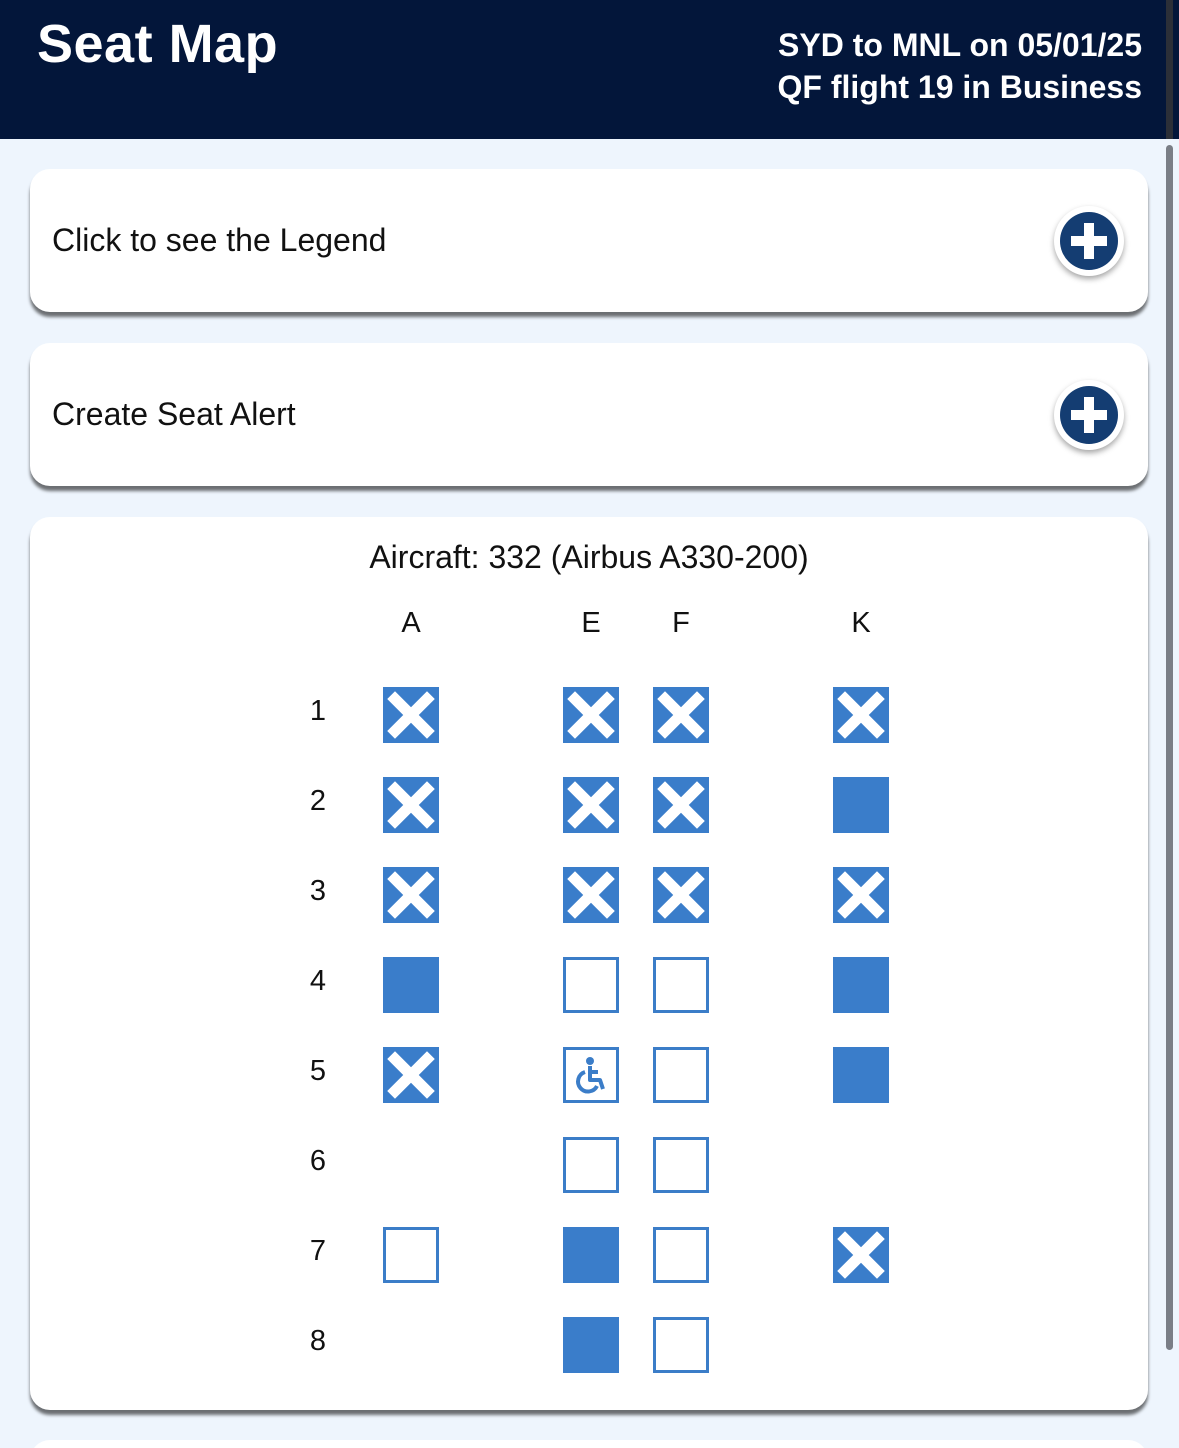 The height and width of the screenshot is (1448, 1179). Describe the element at coordinates (591, 985) in the screenshot. I see `seat-4e` at that location.